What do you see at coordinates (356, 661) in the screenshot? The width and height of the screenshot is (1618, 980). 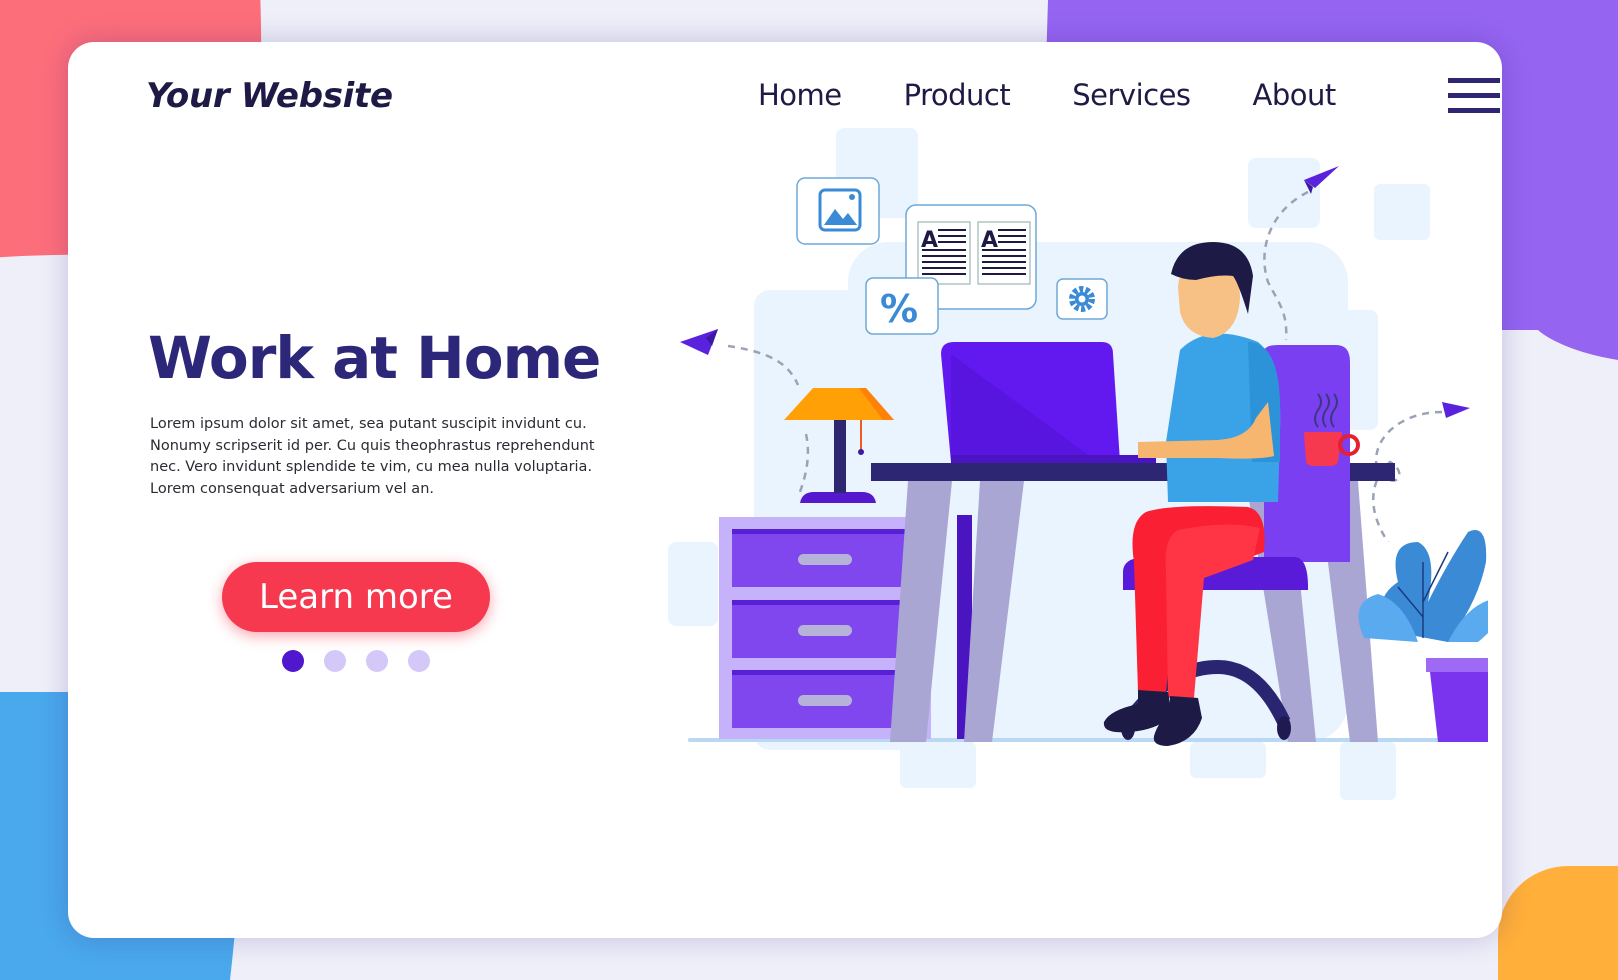 I see `carousel-indicators` at bounding box center [356, 661].